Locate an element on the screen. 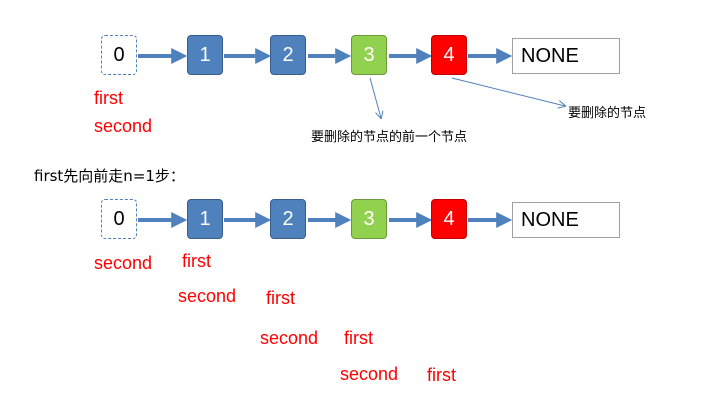 This screenshot has width=710, height=400. note-target-node: 要删除的节点 is located at coordinates (607, 113).